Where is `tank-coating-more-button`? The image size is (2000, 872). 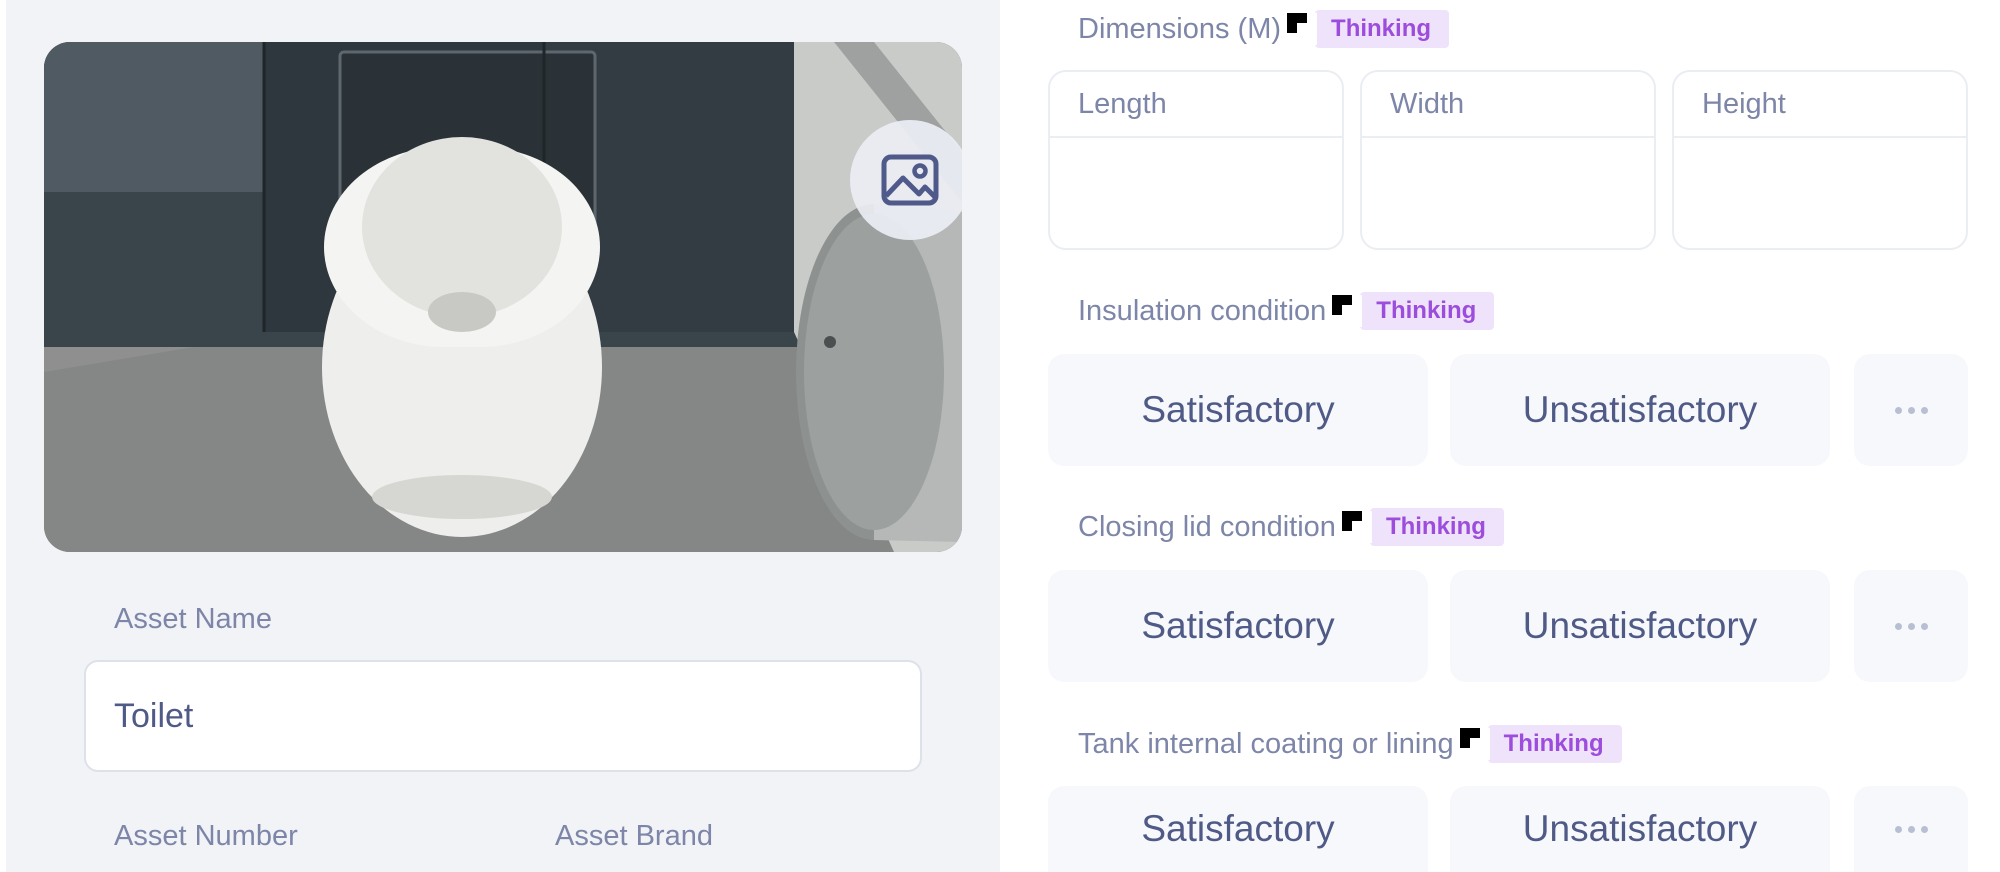 tank-coating-more-button is located at coordinates (1911, 829).